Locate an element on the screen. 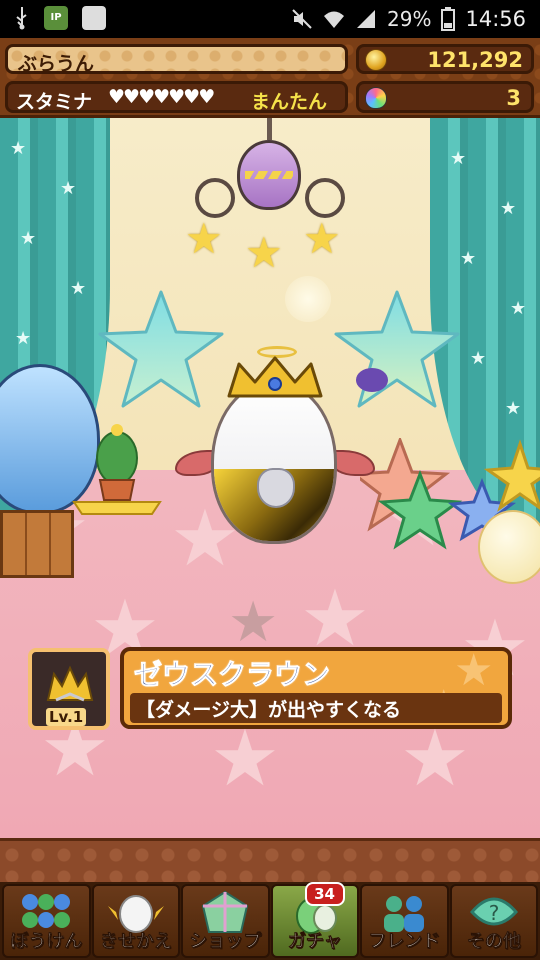 The image size is (540, 960). gem-counter: 3 is located at coordinates (445, 97).